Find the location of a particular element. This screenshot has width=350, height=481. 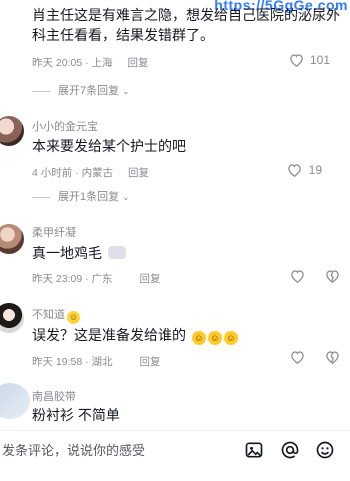

comment-time: 4 小时前 · 内蒙古 is located at coordinates (73, 173).